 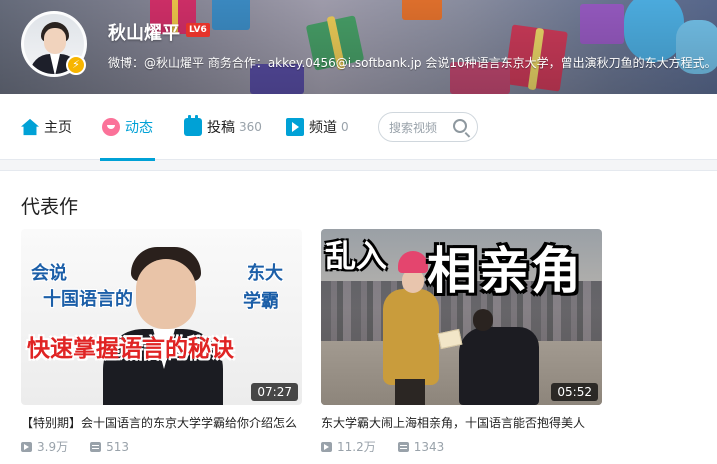 What do you see at coordinates (460, 126) in the screenshot?
I see `search-icon` at bounding box center [460, 126].